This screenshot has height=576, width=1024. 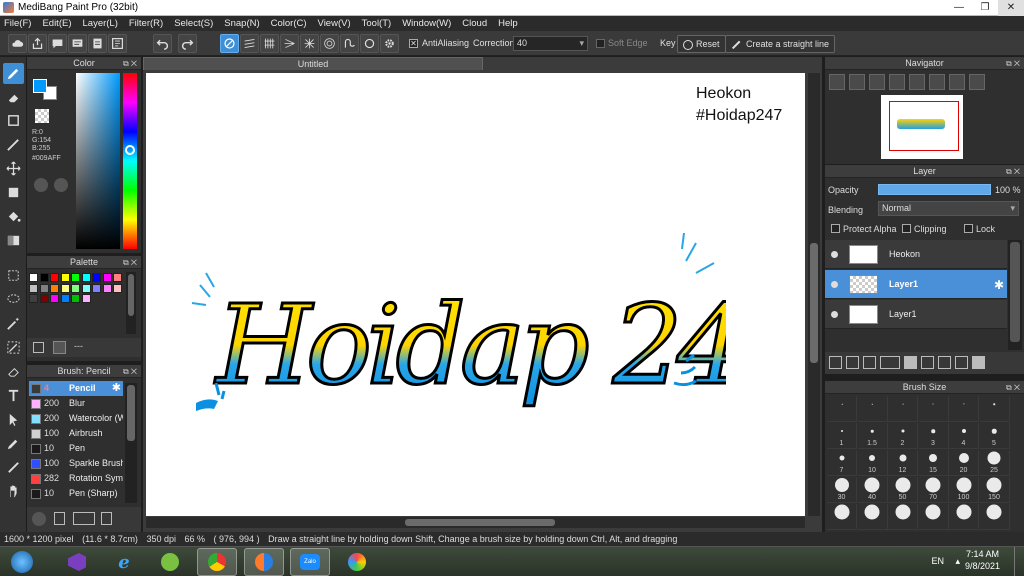 What do you see at coordinates (13, 216) in the screenshot?
I see `bucket-tool-icon` at bounding box center [13, 216].